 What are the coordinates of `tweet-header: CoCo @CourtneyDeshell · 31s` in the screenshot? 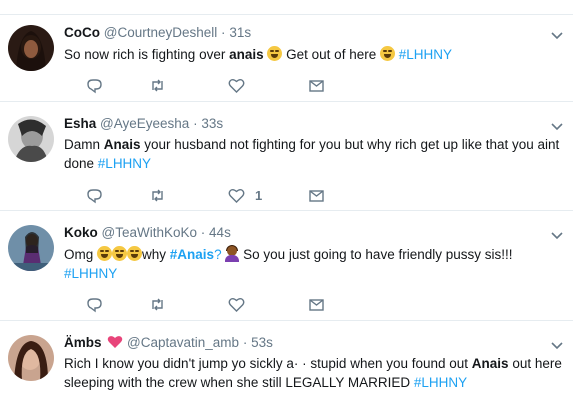 It's located at (157, 32).